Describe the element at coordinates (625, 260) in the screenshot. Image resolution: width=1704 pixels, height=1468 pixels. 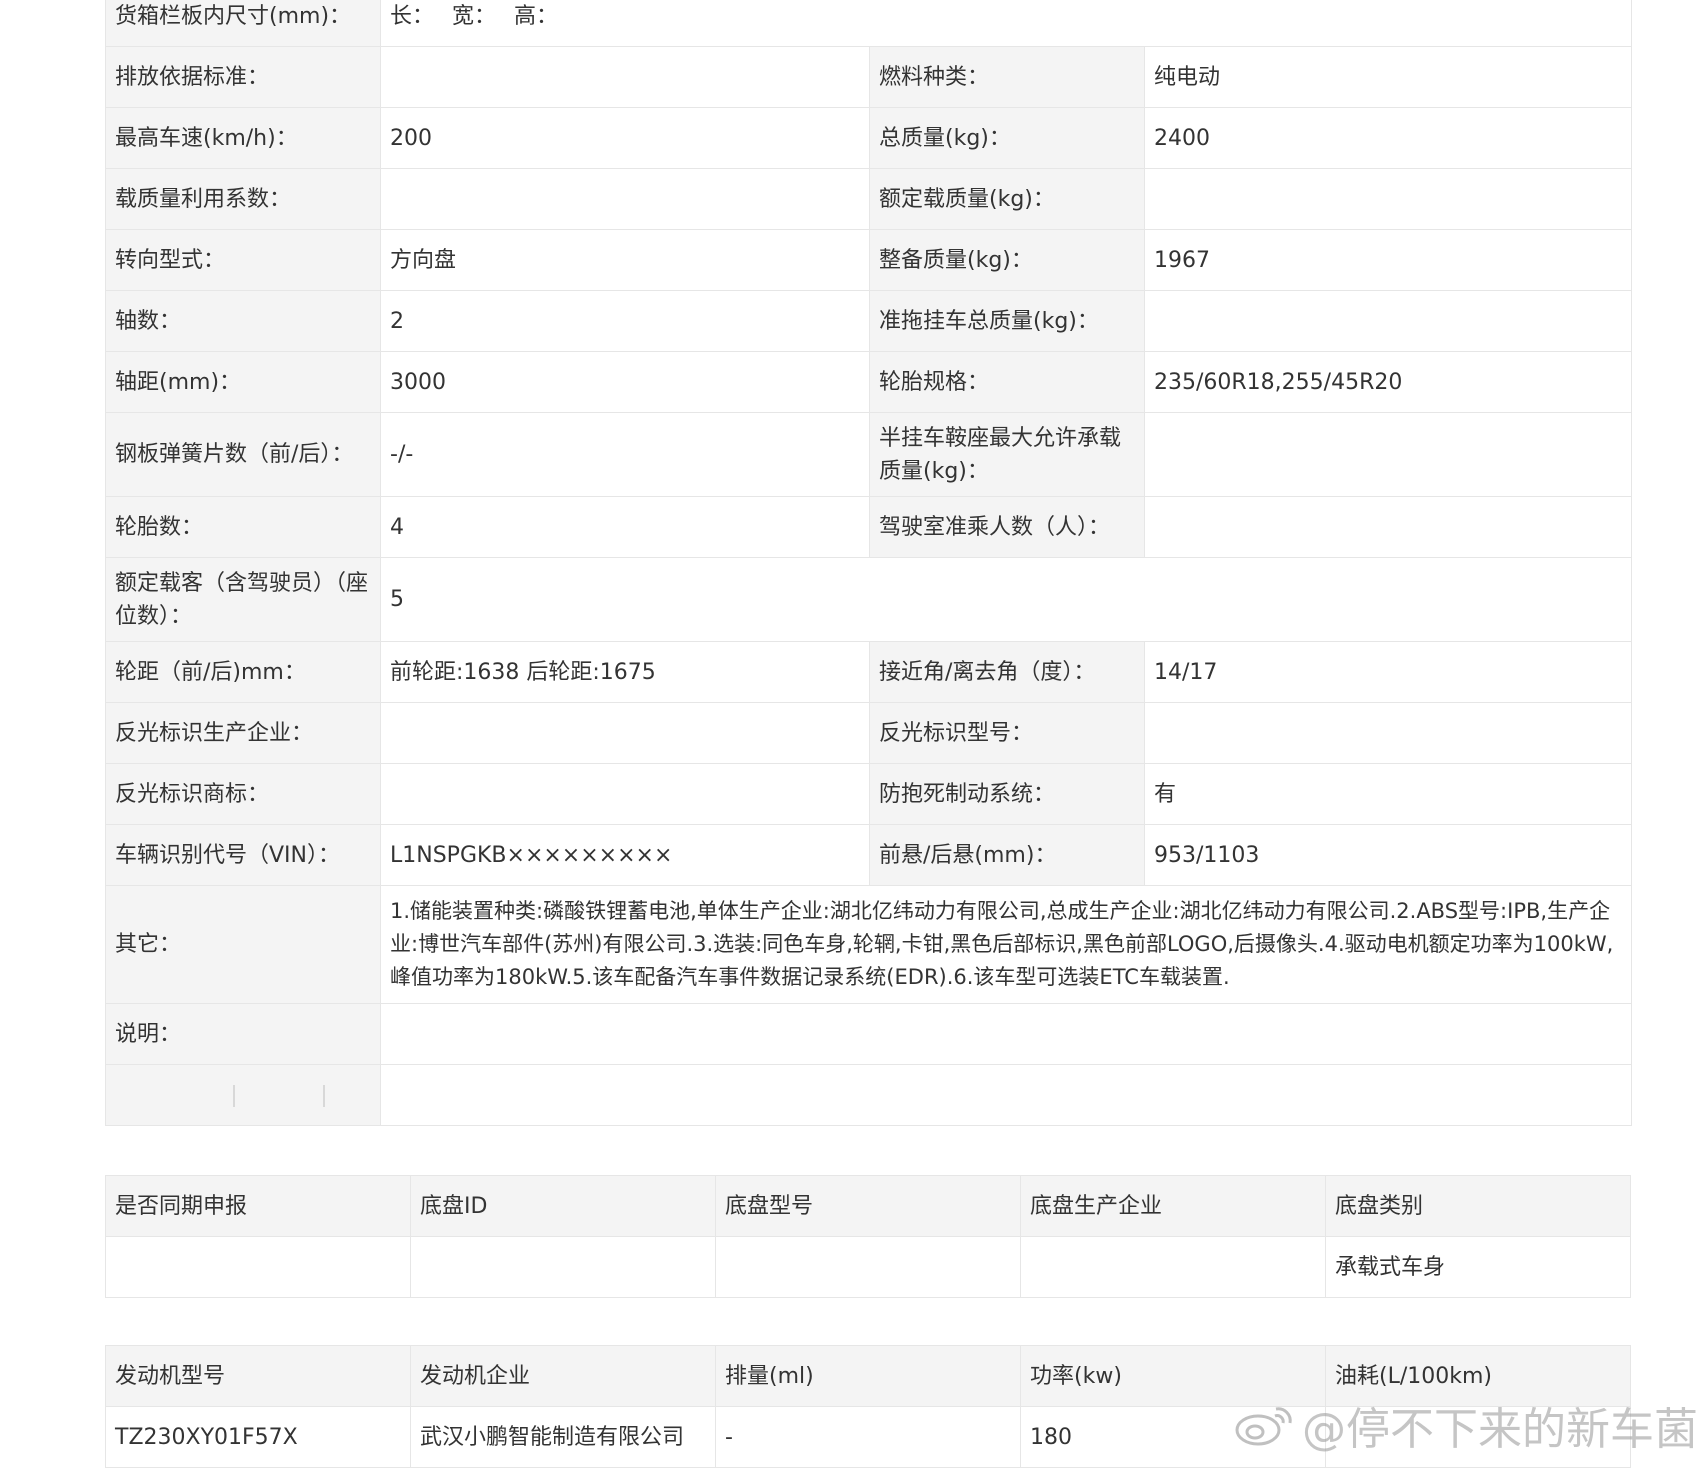
I see `steering-value: 方向盘` at that location.